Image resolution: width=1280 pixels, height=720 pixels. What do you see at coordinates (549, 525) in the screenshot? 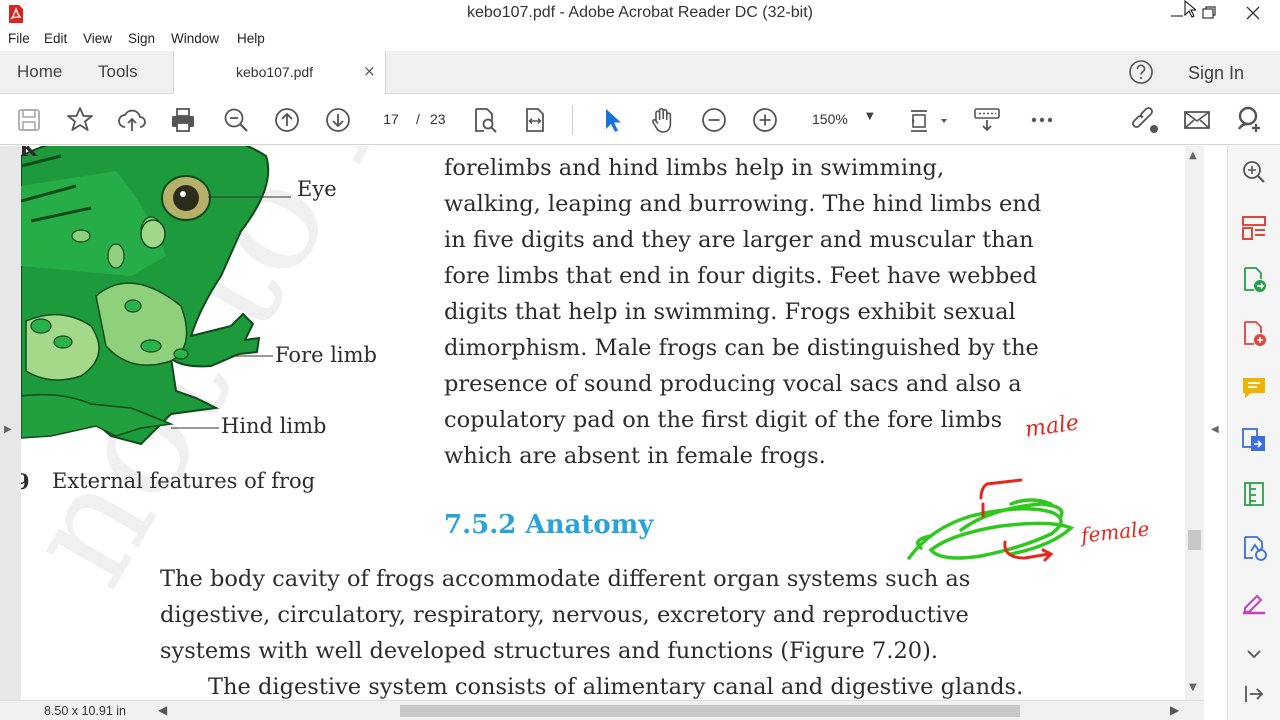
I see `section-heading: 7.5.2 Anatomy` at bounding box center [549, 525].